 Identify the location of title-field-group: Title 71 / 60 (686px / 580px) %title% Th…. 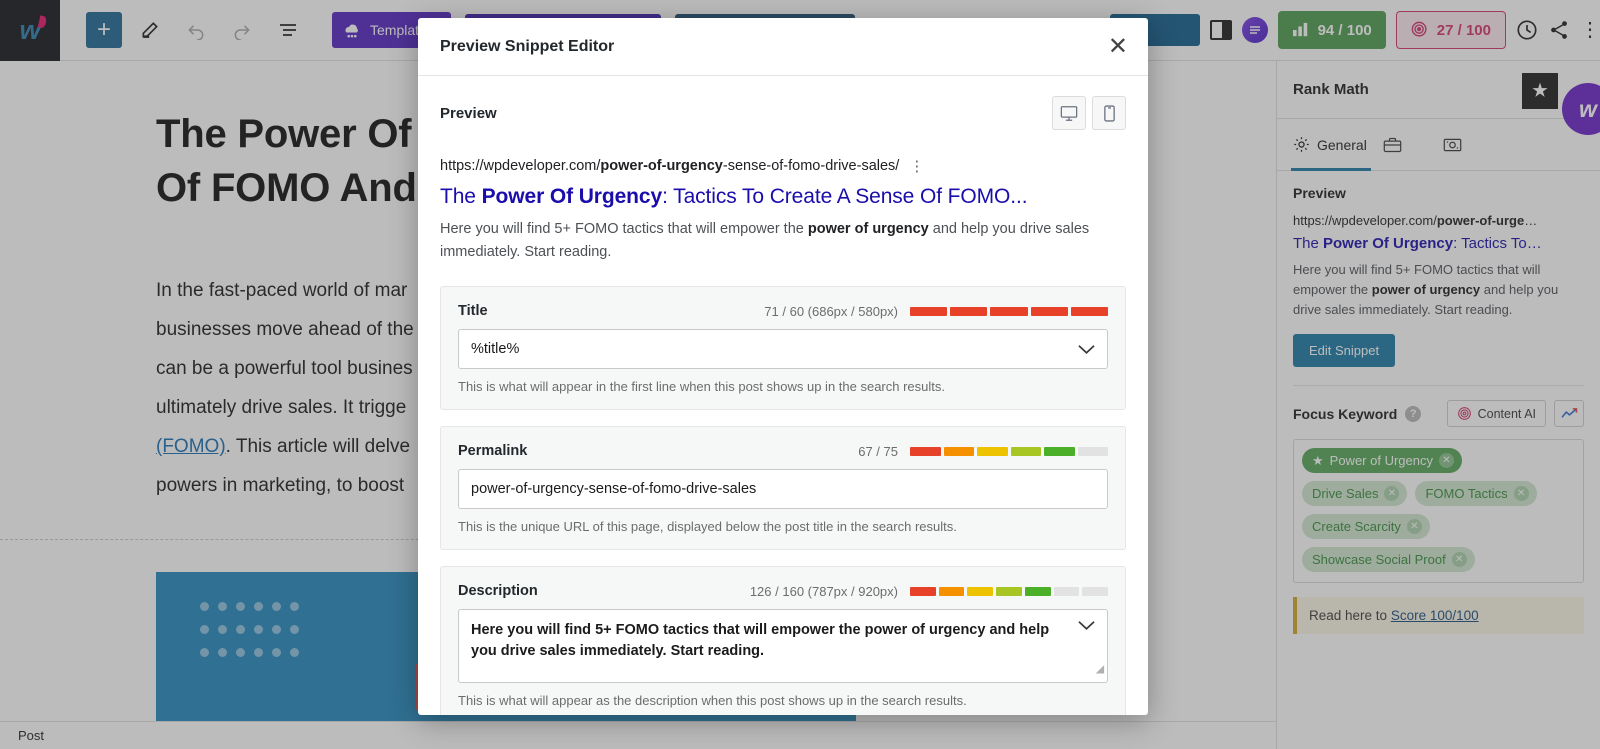
(783, 348).